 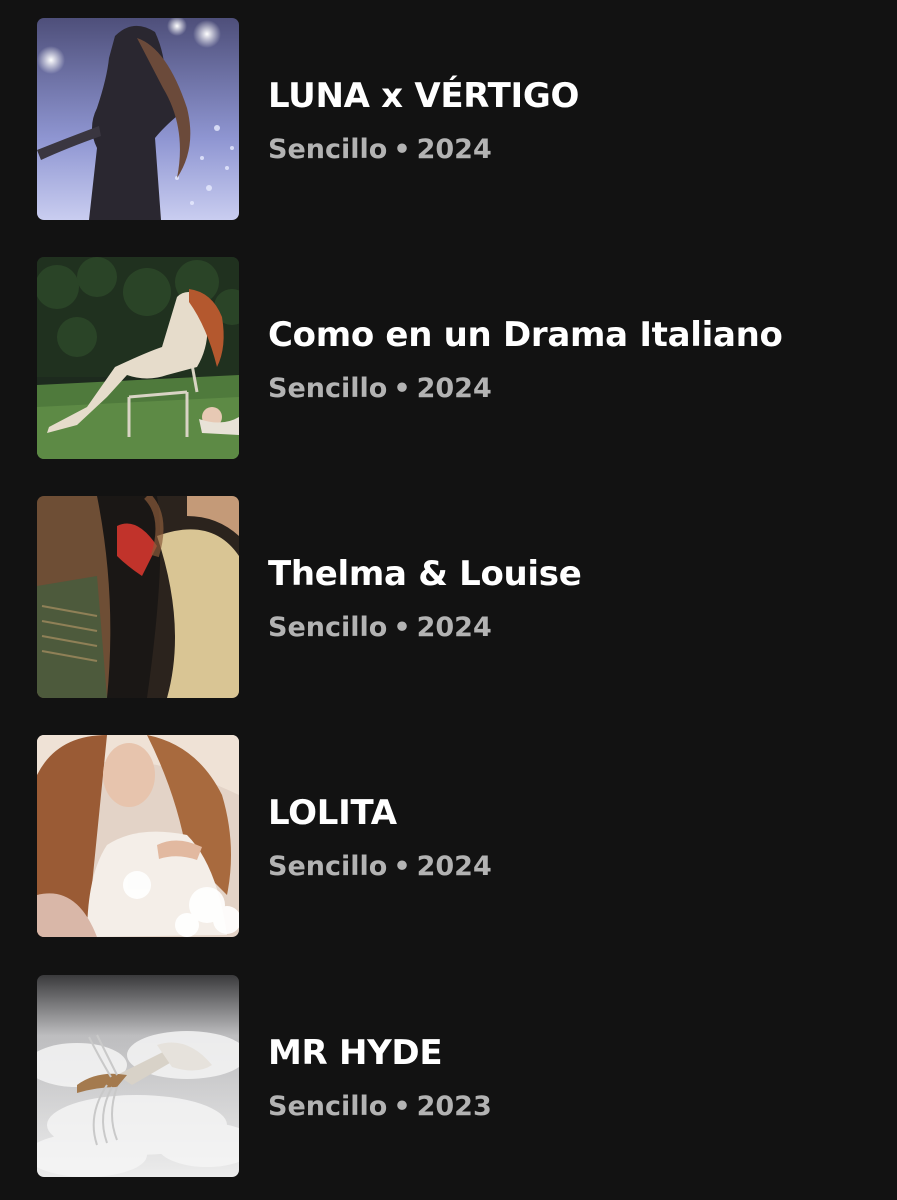 I want to click on concert-stage-cover-art, so click(x=138, y=119).